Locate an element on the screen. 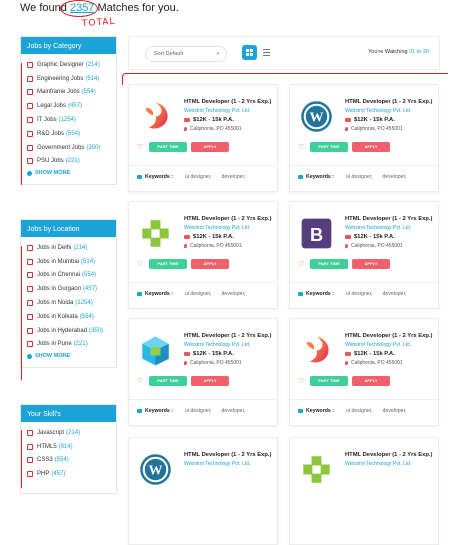  filter-item: PSU Jobs (221) is located at coordinates (68, 162).